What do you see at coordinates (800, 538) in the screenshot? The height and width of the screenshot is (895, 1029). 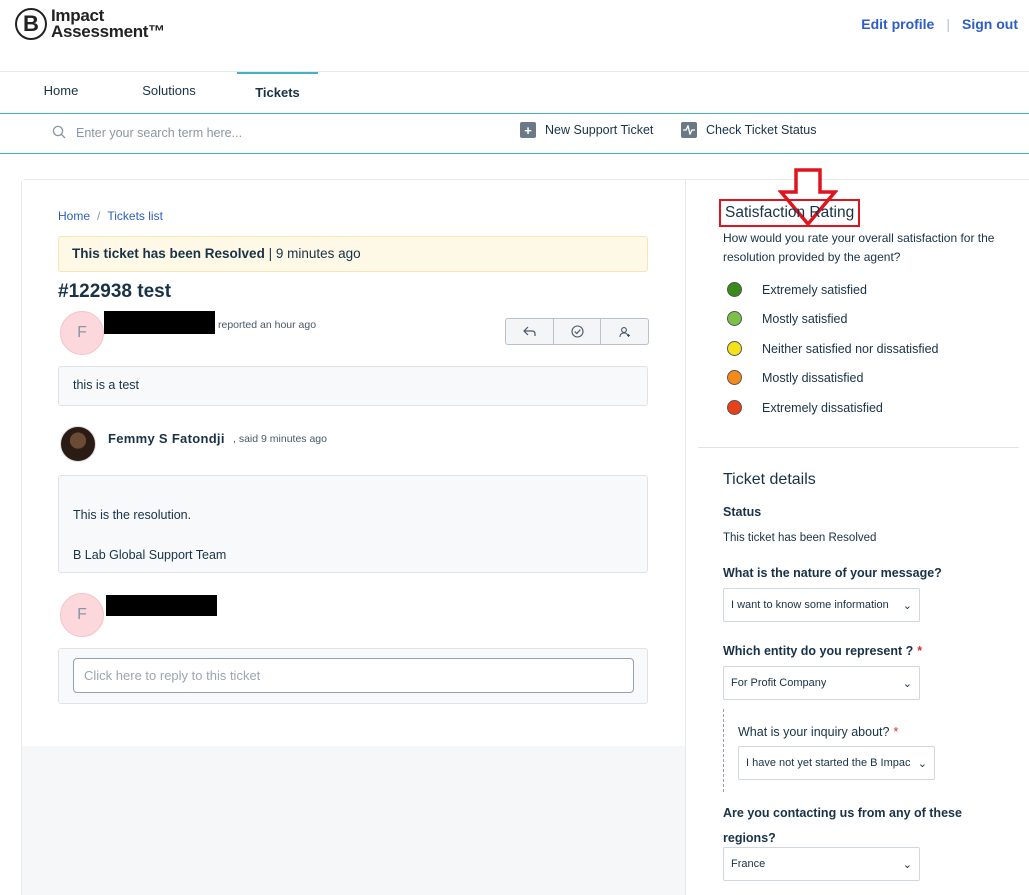 I see `status-value: This ticket has been Resolved` at bounding box center [800, 538].